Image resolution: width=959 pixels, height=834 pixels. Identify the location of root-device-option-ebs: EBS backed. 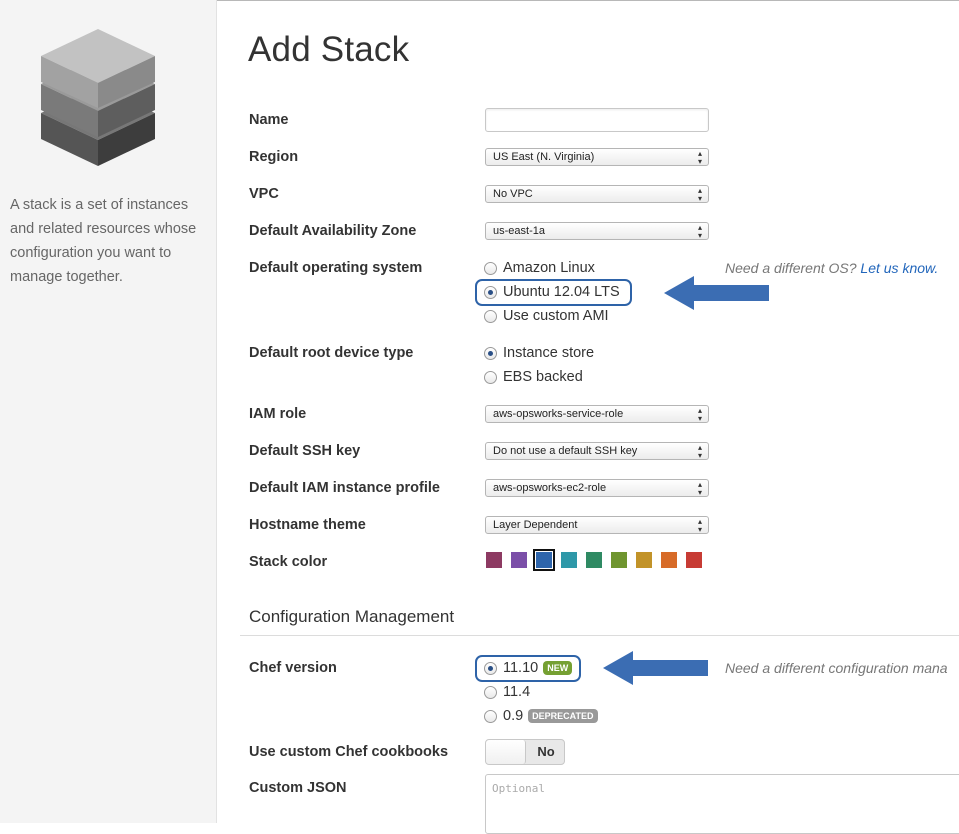
(533, 377).